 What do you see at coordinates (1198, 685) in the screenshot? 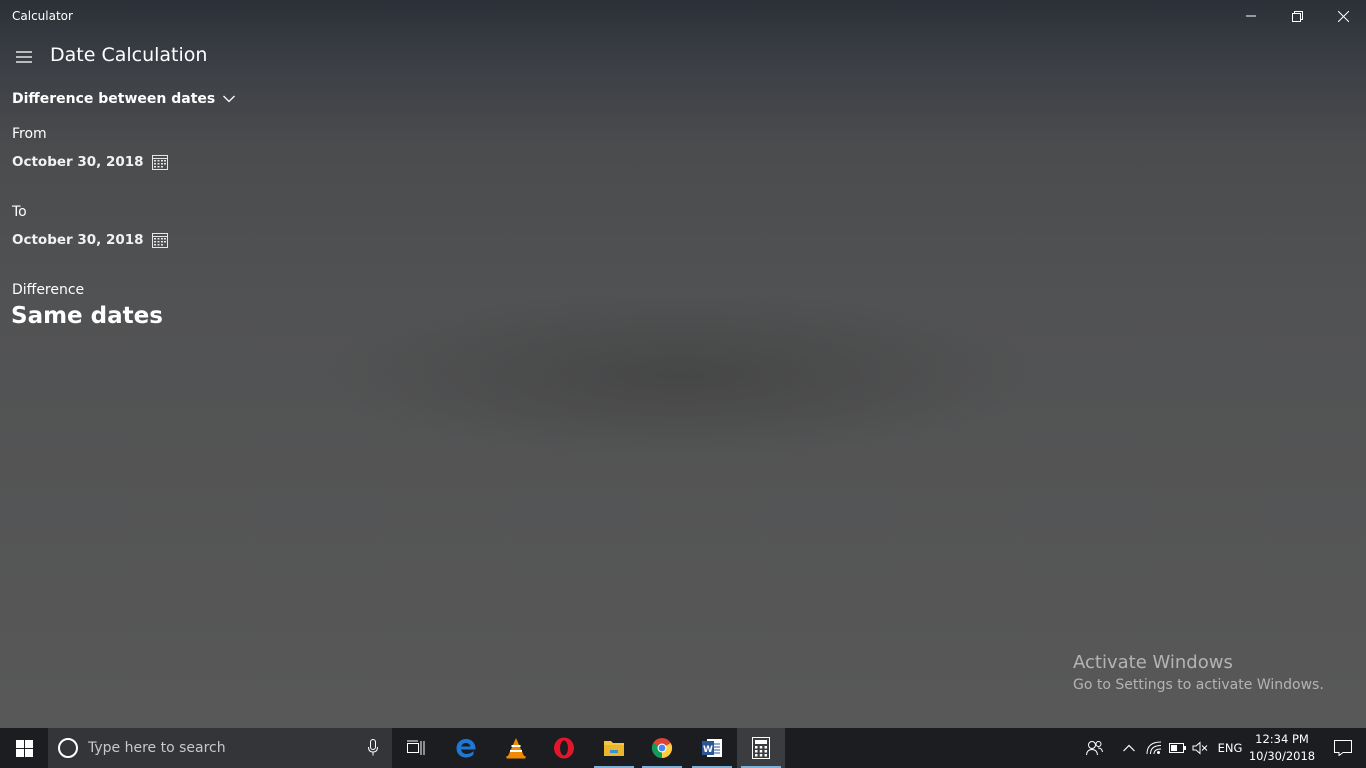
I see `watermark-subtitle: Go to Settings to activate Windows.` at bounding box center [1198, 685].